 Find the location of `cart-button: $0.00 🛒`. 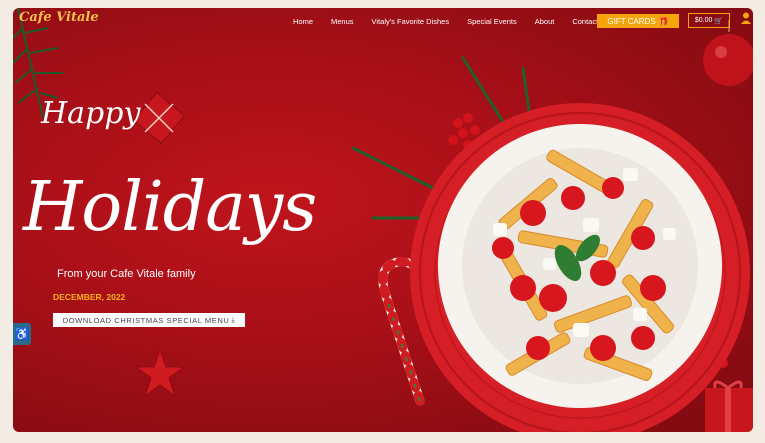

cart-button: $0.00 🛒 is located at coordinates (709, 20).